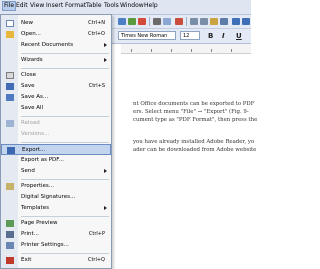 The image size is (320, 269). Describe the element at coordinates (151, 6) in the screenshot. I see `menu-help: Help` at that location.